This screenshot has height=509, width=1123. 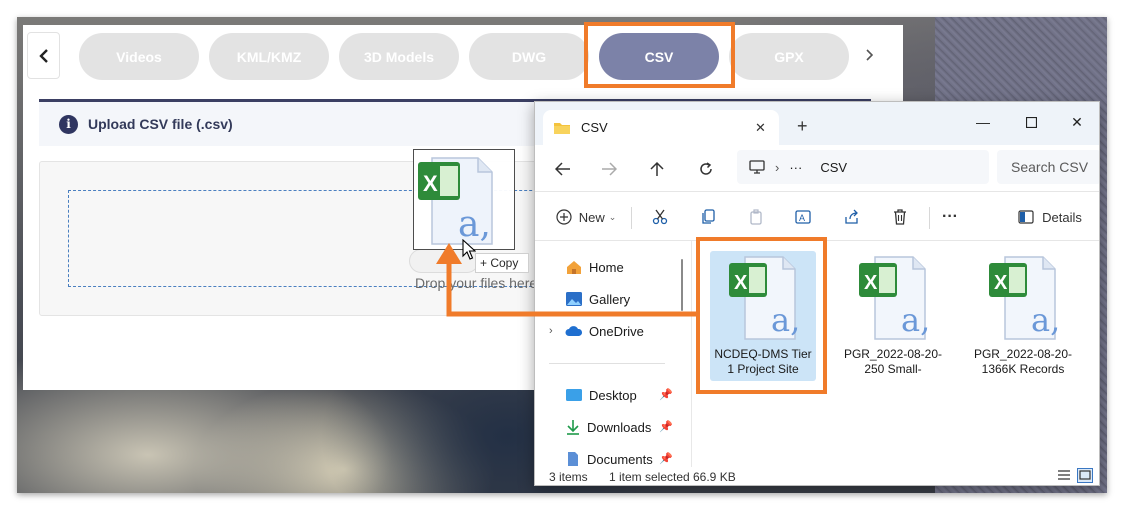 What do you see at coordinates (612, 216) in the screenshot?
I see `chevron-down-icon: ⌄` at bounding box center [612, 216].